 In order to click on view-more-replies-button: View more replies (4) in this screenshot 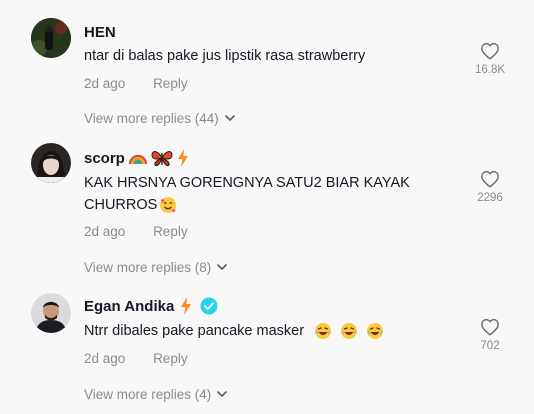, I will do `click(156, 394)`.